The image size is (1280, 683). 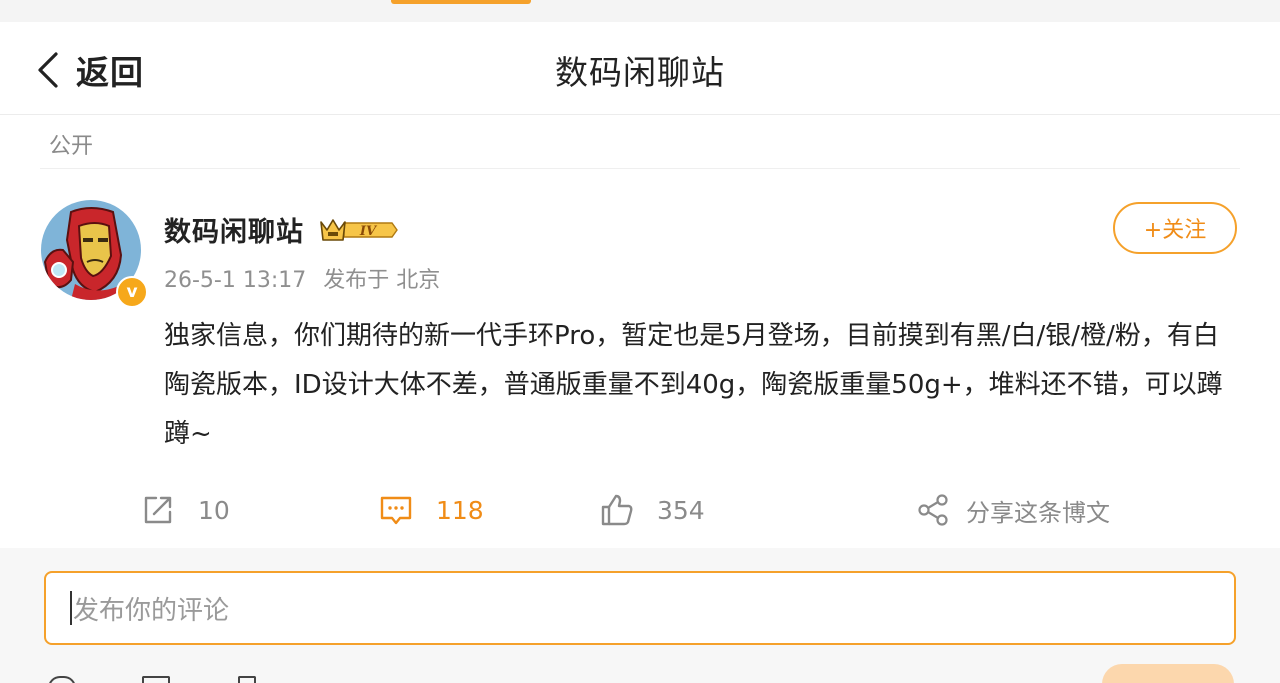 I want to click on crown-level-icon: IV, so click(x=359, y=230).